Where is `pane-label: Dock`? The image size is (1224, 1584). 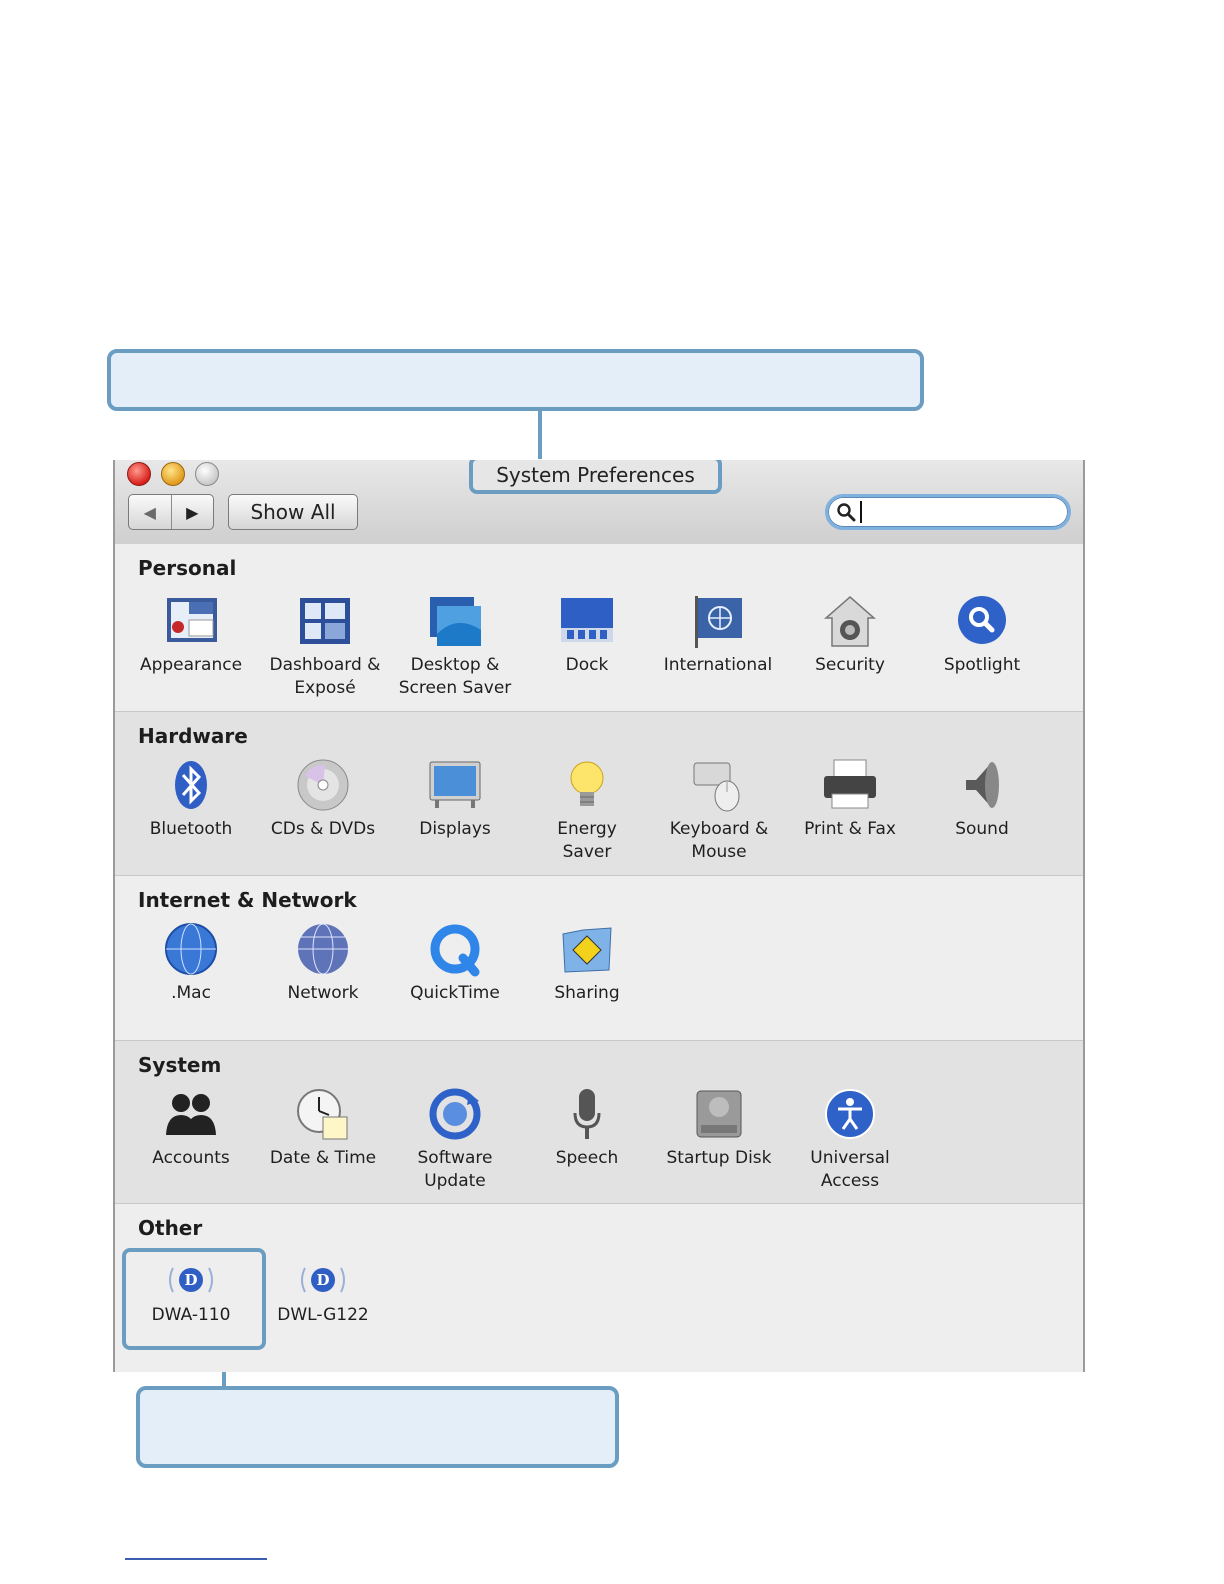 pane-label: Dock is located at coordinates (587, 665).